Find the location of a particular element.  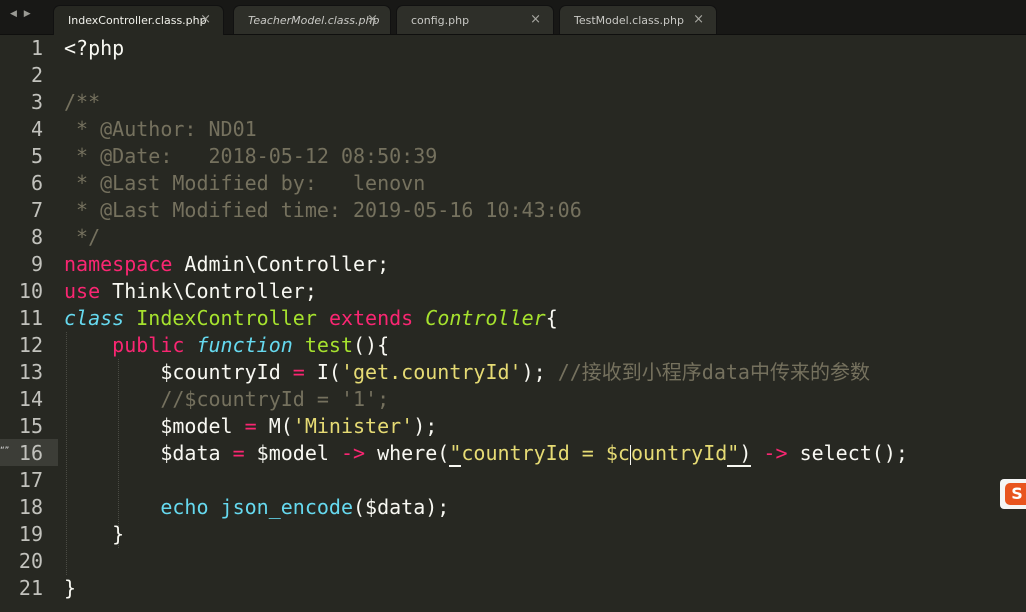

punctuation: (){ is located at coordinates (371, 345).